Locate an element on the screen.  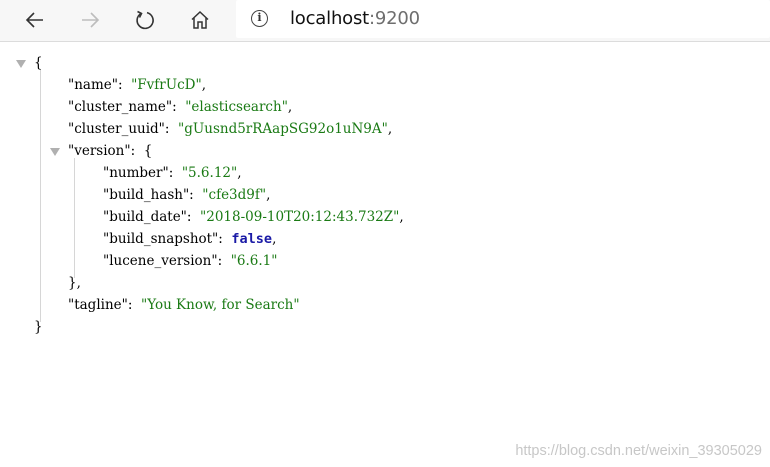
forward-button is located at coordinates (90, 20).